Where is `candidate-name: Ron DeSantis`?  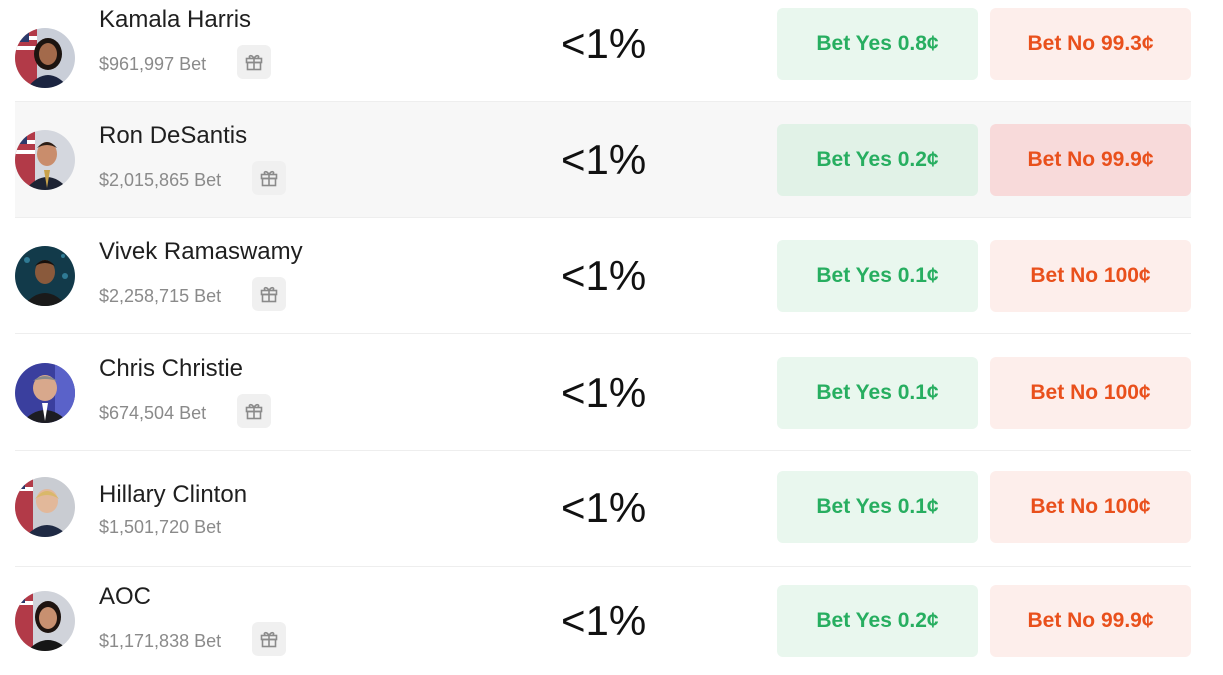
candidate-name: Ron DeSantis is located at coordinates (173, 135).